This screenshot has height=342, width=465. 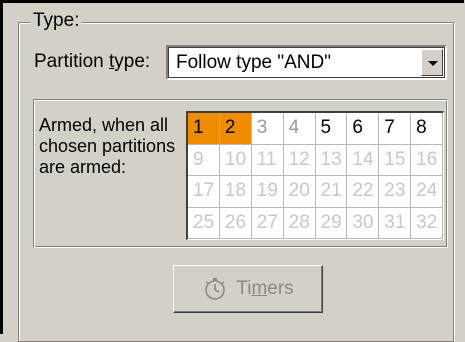 What do you see at coordinates (204, 129) in the screenshot?
I see `partition-cell-1: 1` at bounding box center [204, 129].